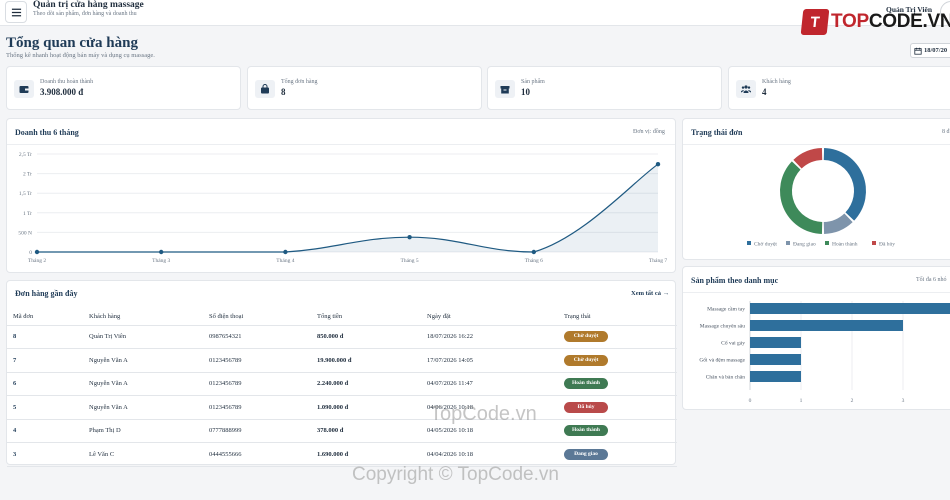 The height and width of the screenshot is (500, 950). What do you see at coordinates (85, 14) in the screenshot?
I see `app-subtitle: Theo dõi sản phẩm, đơn hàng và doanh thu` at bounding box center [85, 14].